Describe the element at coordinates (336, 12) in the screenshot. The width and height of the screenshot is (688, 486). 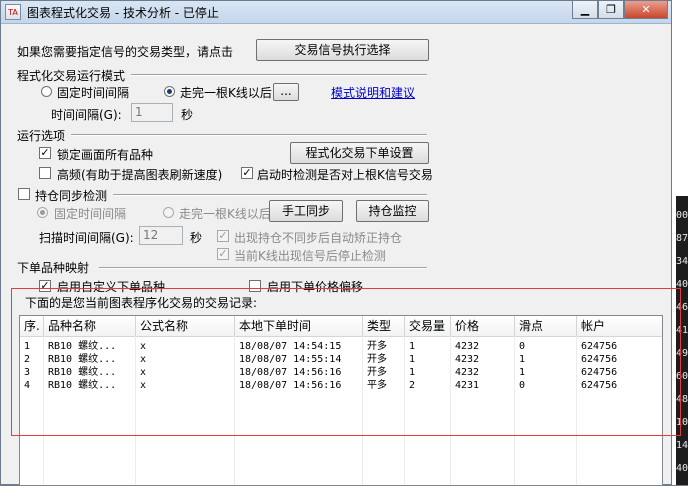
I see `title-bar: TA 图表程式化交易 - 技术分析 - 已停止 ▁ ❐ ✕` at that location.